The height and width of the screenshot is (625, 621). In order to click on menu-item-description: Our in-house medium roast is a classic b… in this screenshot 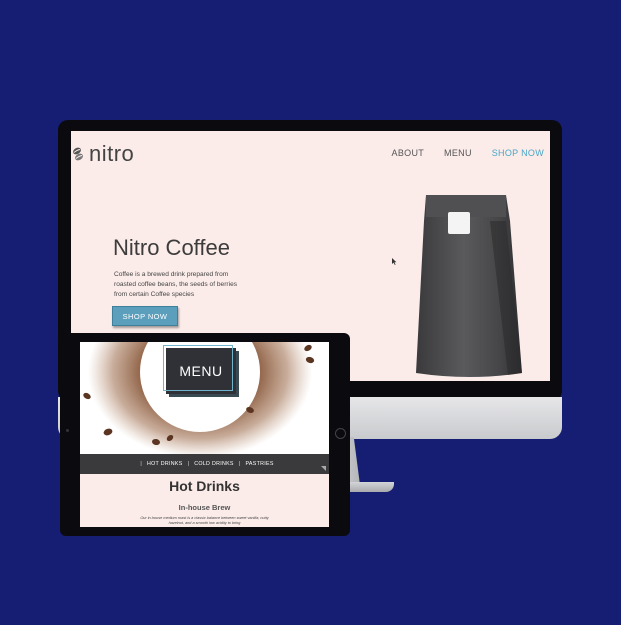, I will do `click(204, 520)`.